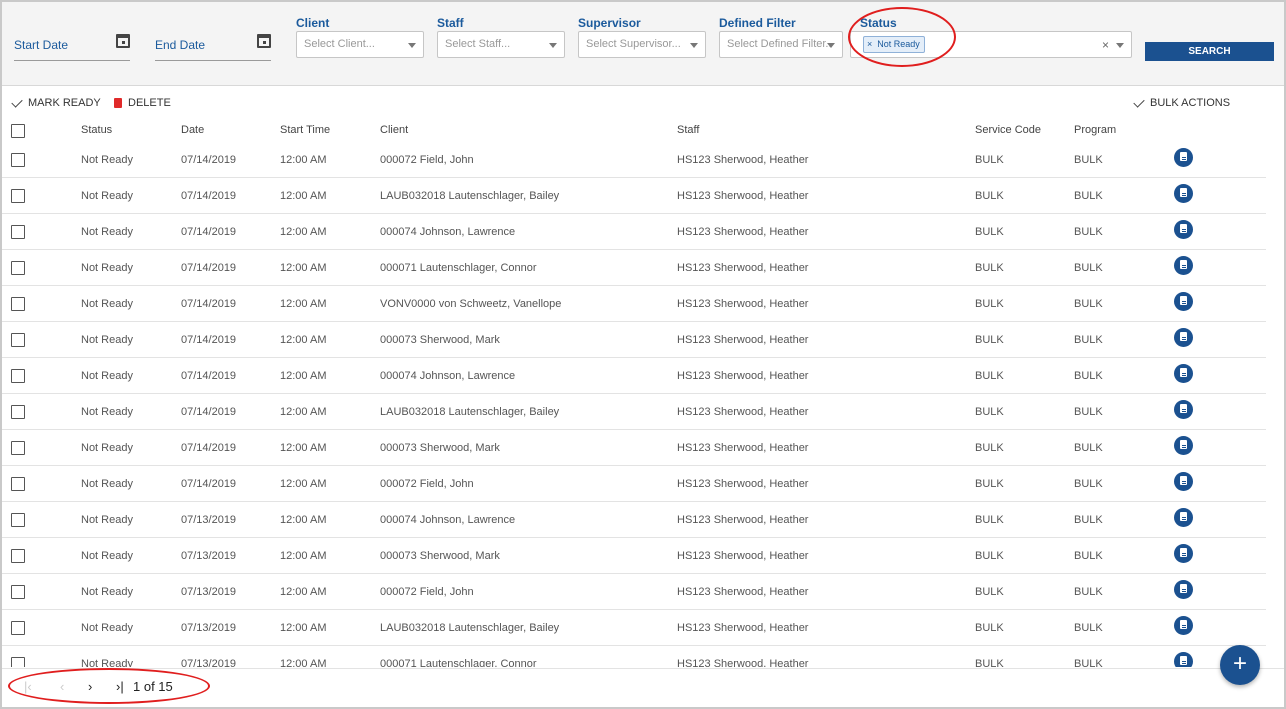 This screenshot has width=1286, height=709. Describe the element at coordinates (18, 131) in the screenshot. I see `select-all-checkbox` at that location.